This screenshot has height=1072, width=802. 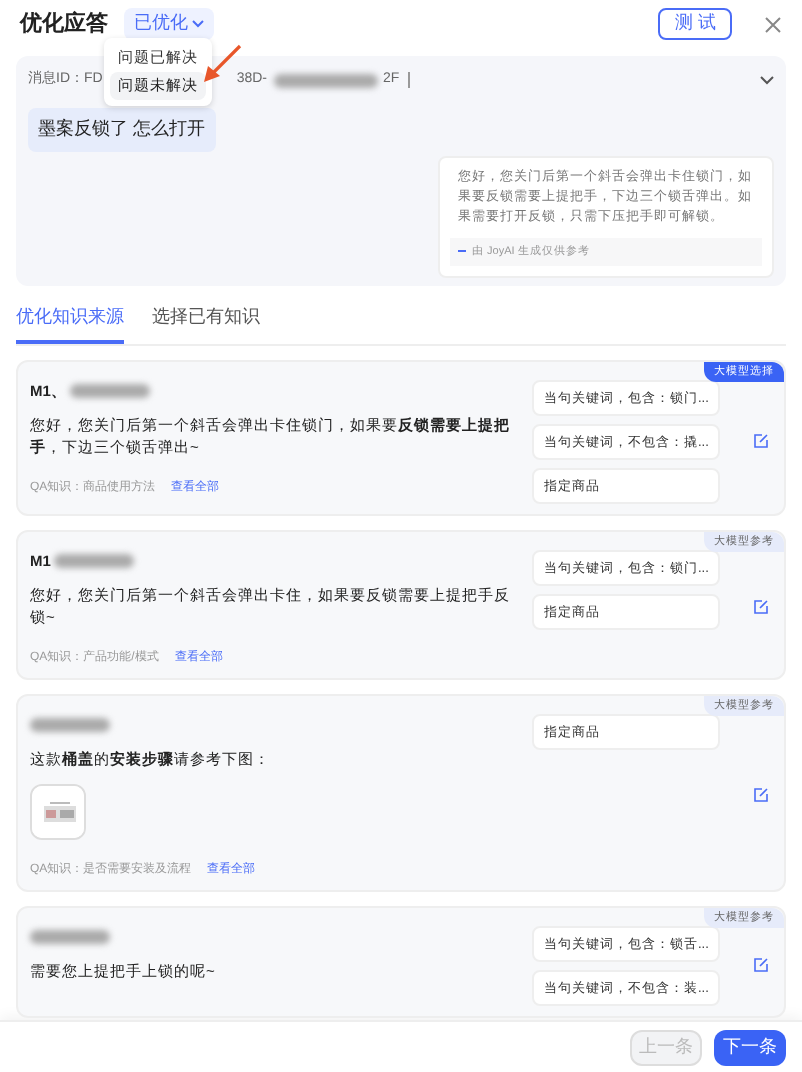 I want to click on close-icon, so click(x=773, y=24).